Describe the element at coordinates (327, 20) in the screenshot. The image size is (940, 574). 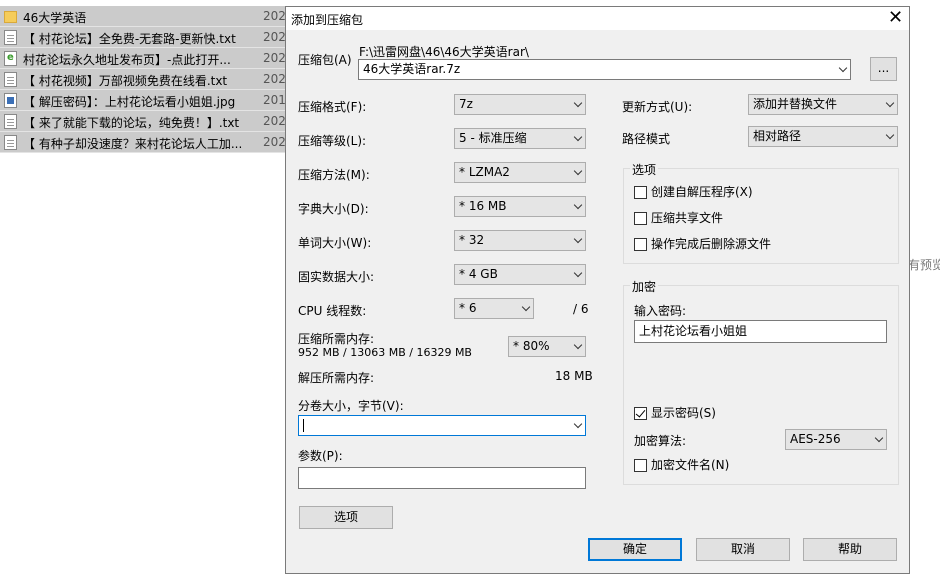
I see `dialog-title: 添加到压缩包` at that location.